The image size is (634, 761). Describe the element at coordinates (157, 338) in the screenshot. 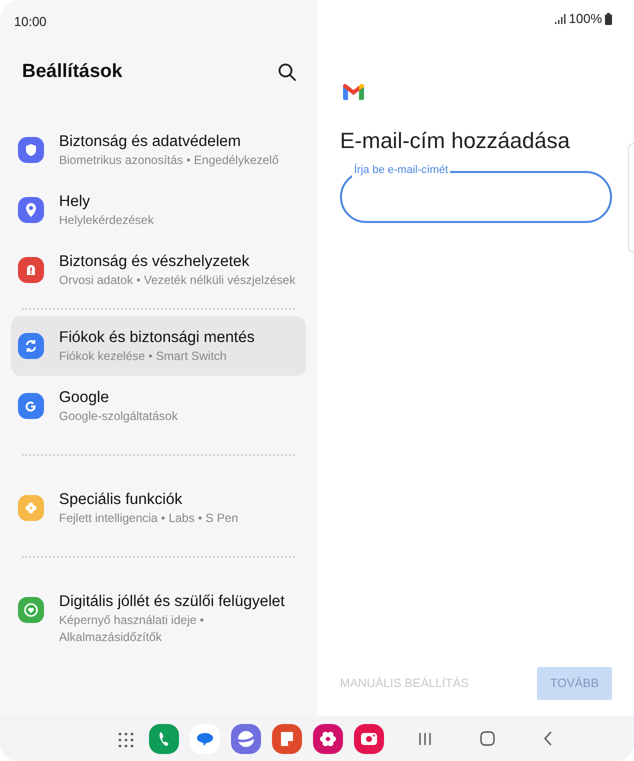

I see `item-title: Fiókok és biztonsági mentés` at that location.